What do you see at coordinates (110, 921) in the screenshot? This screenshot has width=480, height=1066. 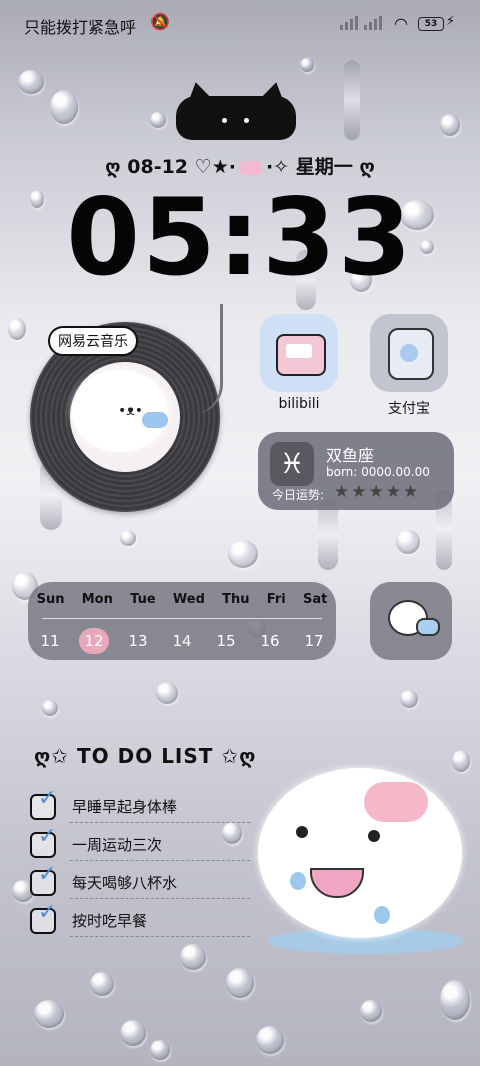 I see `todo-text: 按时吃早餐` at bounding box center [110, 921].